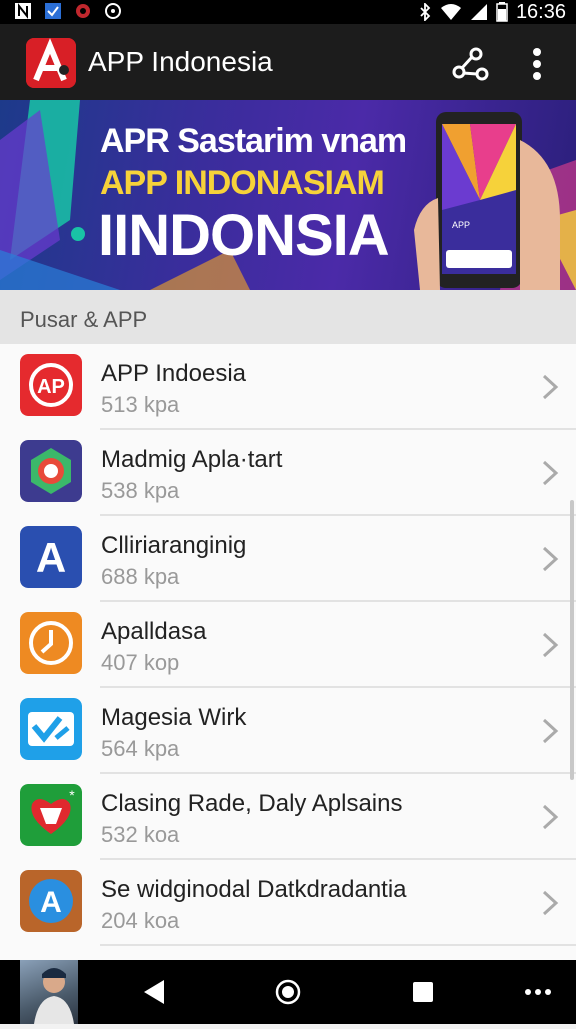  What do you see at coordinates (154, 992) in the screenshot?
I see `back-icon` at bounding box center [154, 992].